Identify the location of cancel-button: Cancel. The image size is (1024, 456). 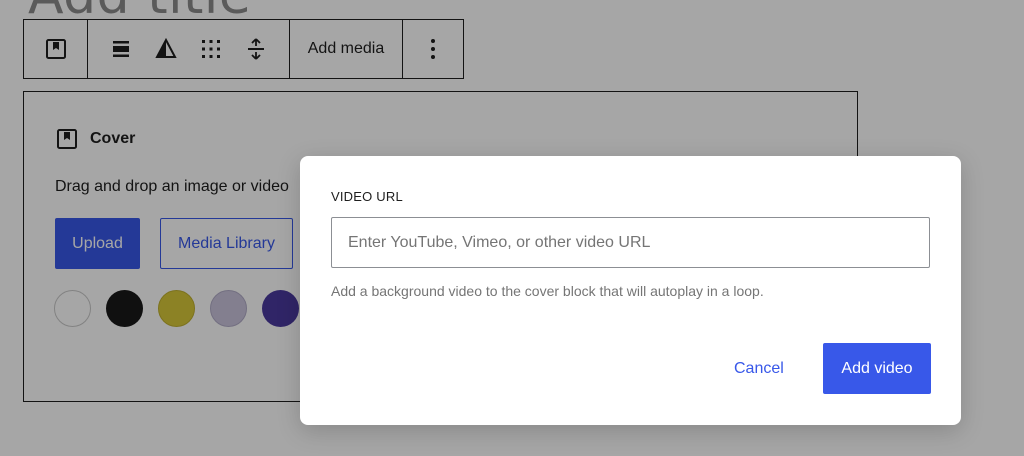
(759, 369).